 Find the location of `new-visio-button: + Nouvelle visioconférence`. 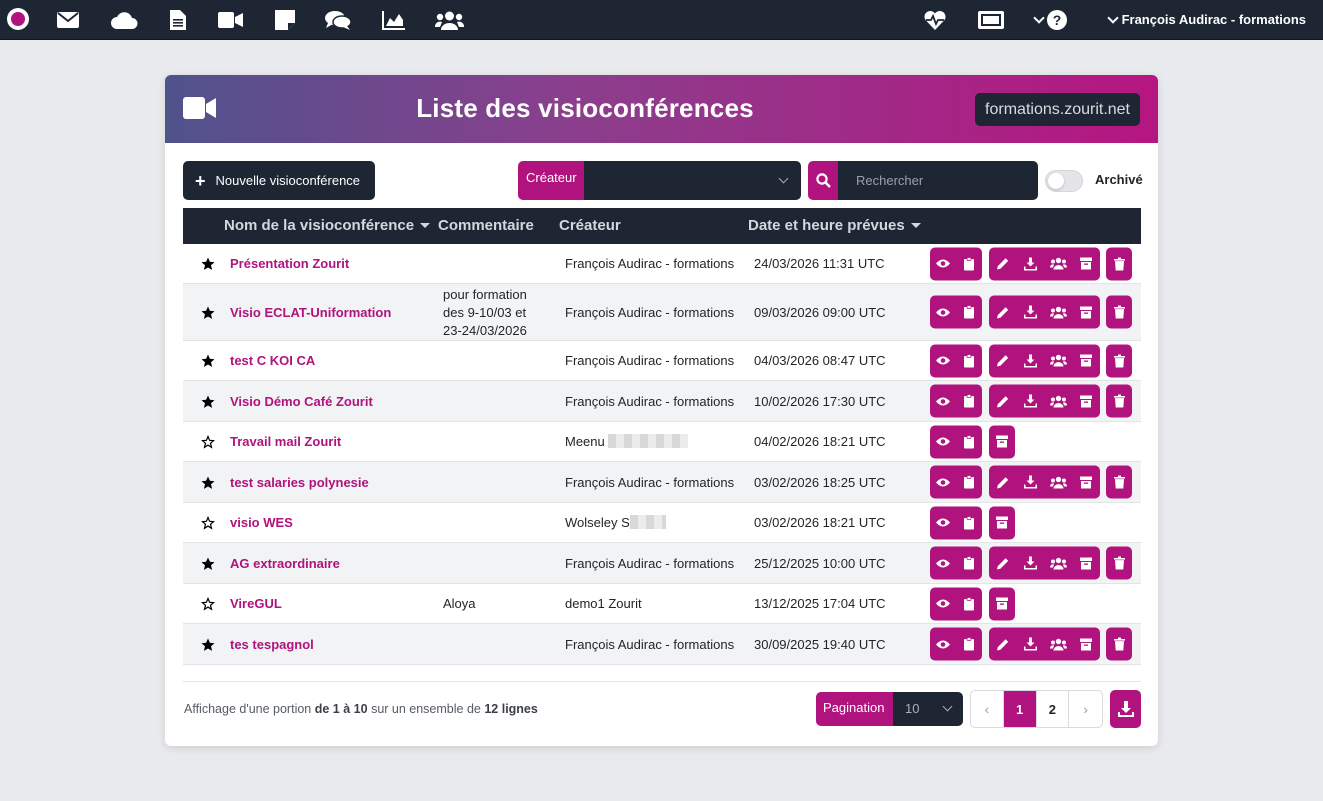

new-visio-button: + Nouvelle visioconférence is located at coordinates (279, 180).